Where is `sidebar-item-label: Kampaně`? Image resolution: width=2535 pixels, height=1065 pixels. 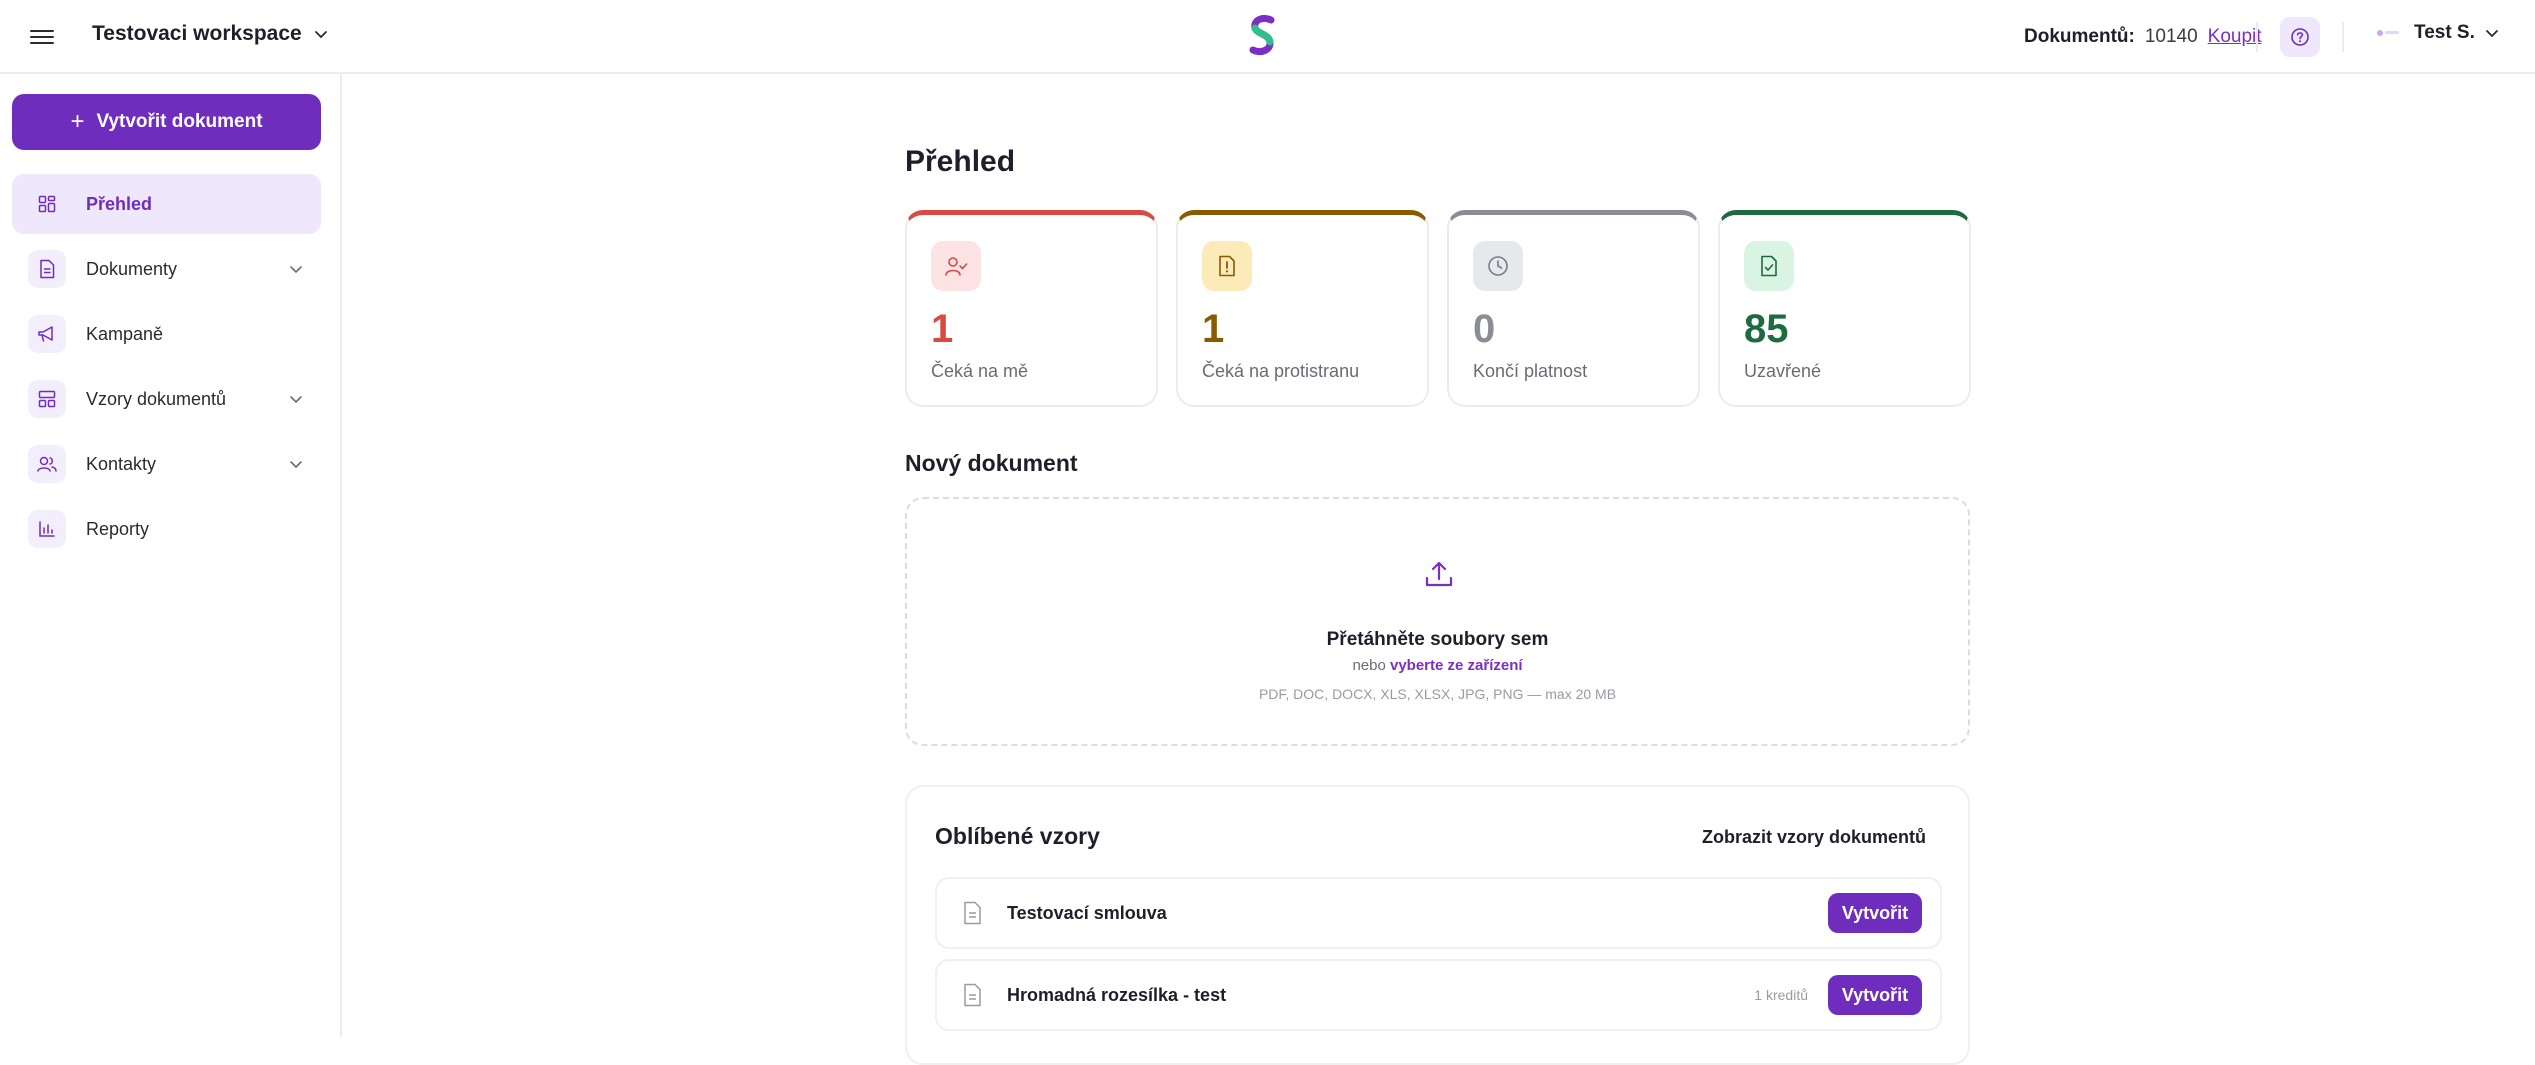
sidebar-item-label: Kampaně is located at coordinates (125, 333).